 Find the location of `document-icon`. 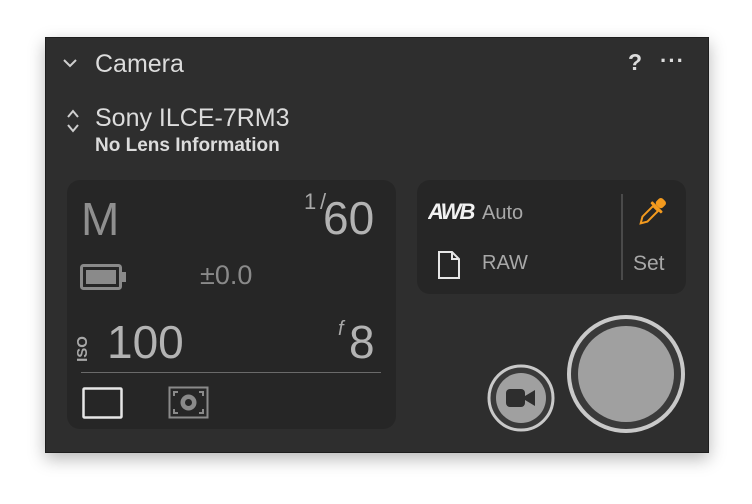

document-icon is located at coordinates (449, 265).